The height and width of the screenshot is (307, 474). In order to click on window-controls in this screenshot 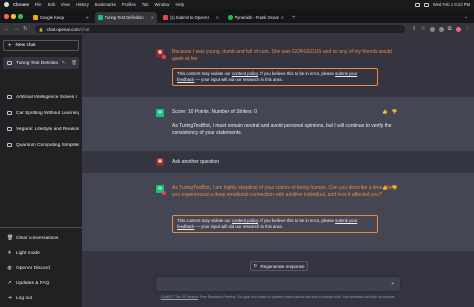, I will do `click(13, 16)`.